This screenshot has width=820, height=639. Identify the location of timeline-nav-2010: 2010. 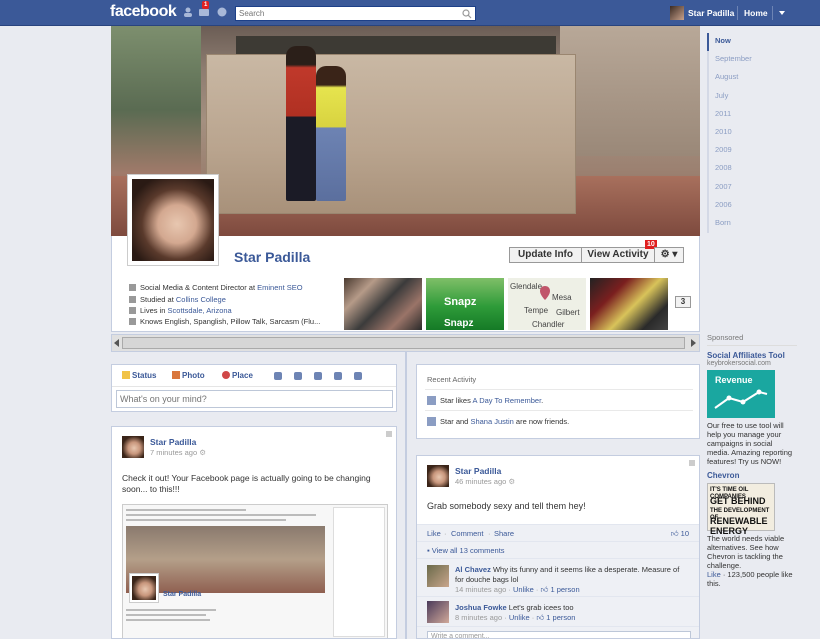
(743, 133).